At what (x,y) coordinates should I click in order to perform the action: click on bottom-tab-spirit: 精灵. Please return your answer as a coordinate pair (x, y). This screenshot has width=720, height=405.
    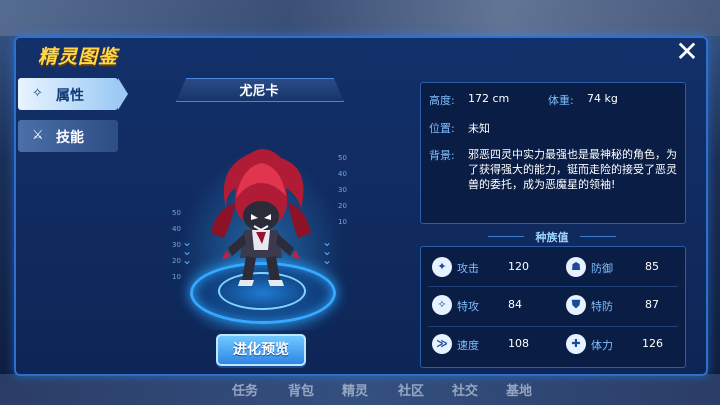
    Looking at the image, I should click on (355, 391).